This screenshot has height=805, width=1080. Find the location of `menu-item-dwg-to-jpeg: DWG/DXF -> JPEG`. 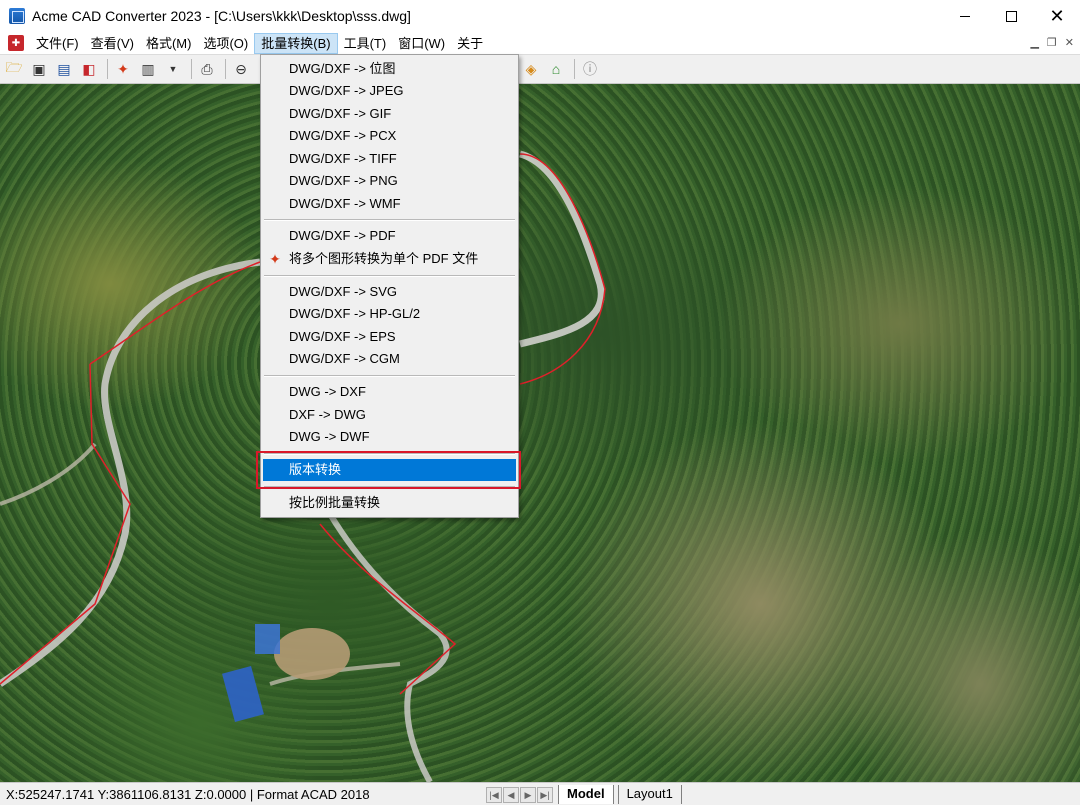

menu-item-dwg-to-jpeg: DWG/DXF -> JPEG is located at coordinates (389, 91).